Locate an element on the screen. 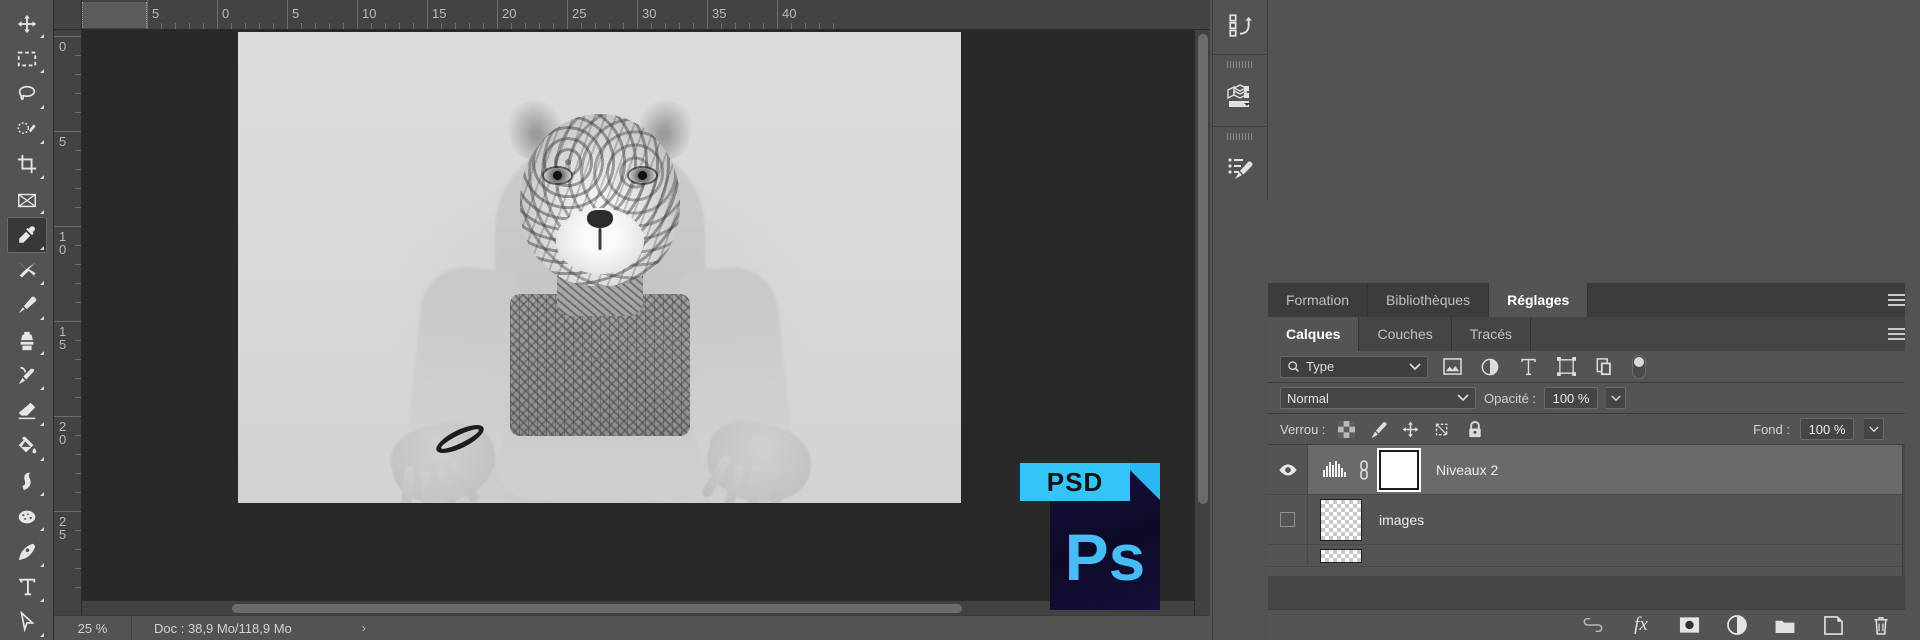 Image resolution: width=1920 pixels, height=640 pixels. horizontal-ruler: 5 0 5 10 15 20 25 30 35 40 is located at coordinates (646, 15).